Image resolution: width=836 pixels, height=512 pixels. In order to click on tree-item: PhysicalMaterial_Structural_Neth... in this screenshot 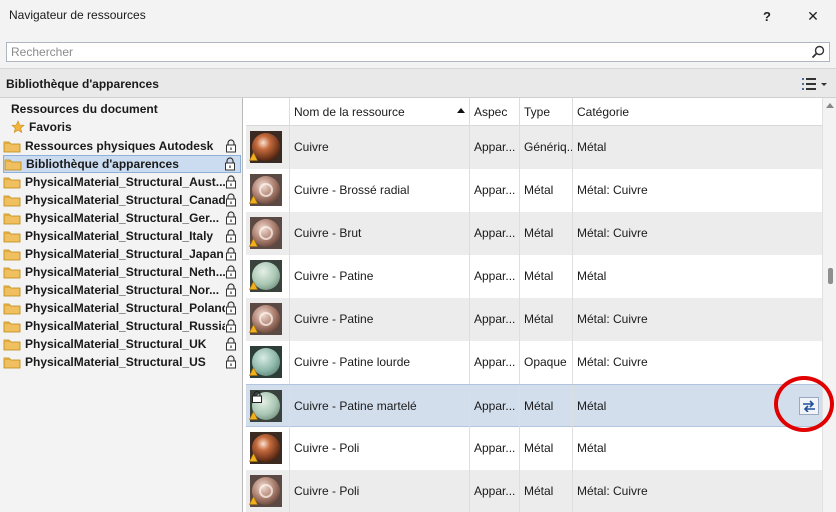, I will do `click(122, 272)`.